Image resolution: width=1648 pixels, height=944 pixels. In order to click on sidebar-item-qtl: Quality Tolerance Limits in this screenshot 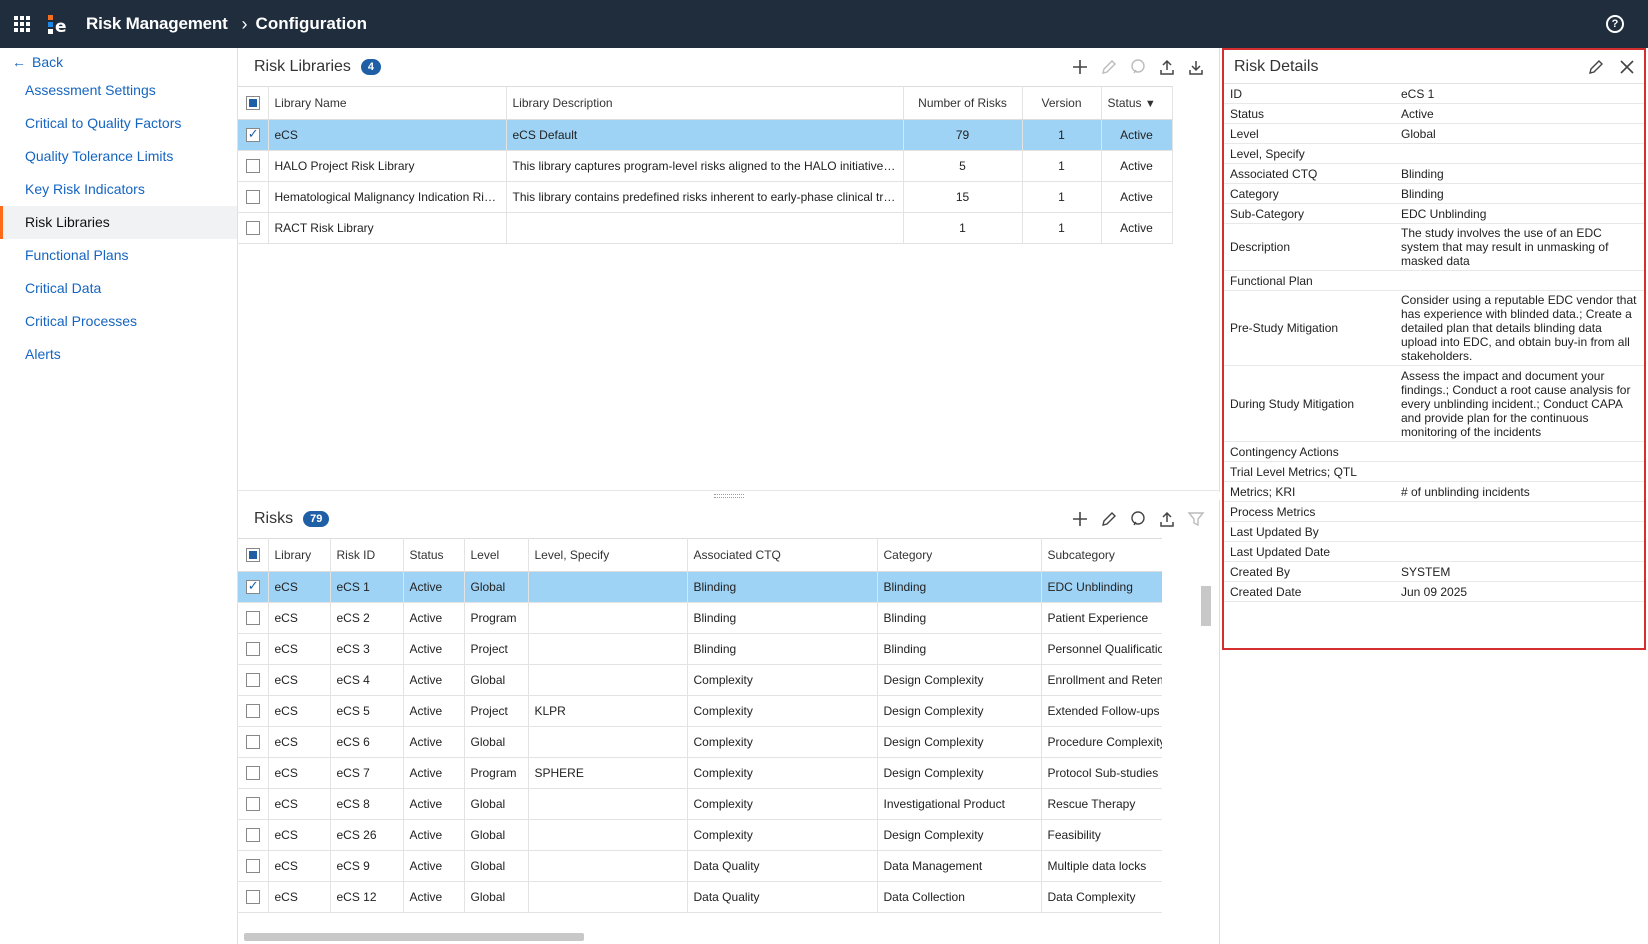, I will do `click(118, 156)`.